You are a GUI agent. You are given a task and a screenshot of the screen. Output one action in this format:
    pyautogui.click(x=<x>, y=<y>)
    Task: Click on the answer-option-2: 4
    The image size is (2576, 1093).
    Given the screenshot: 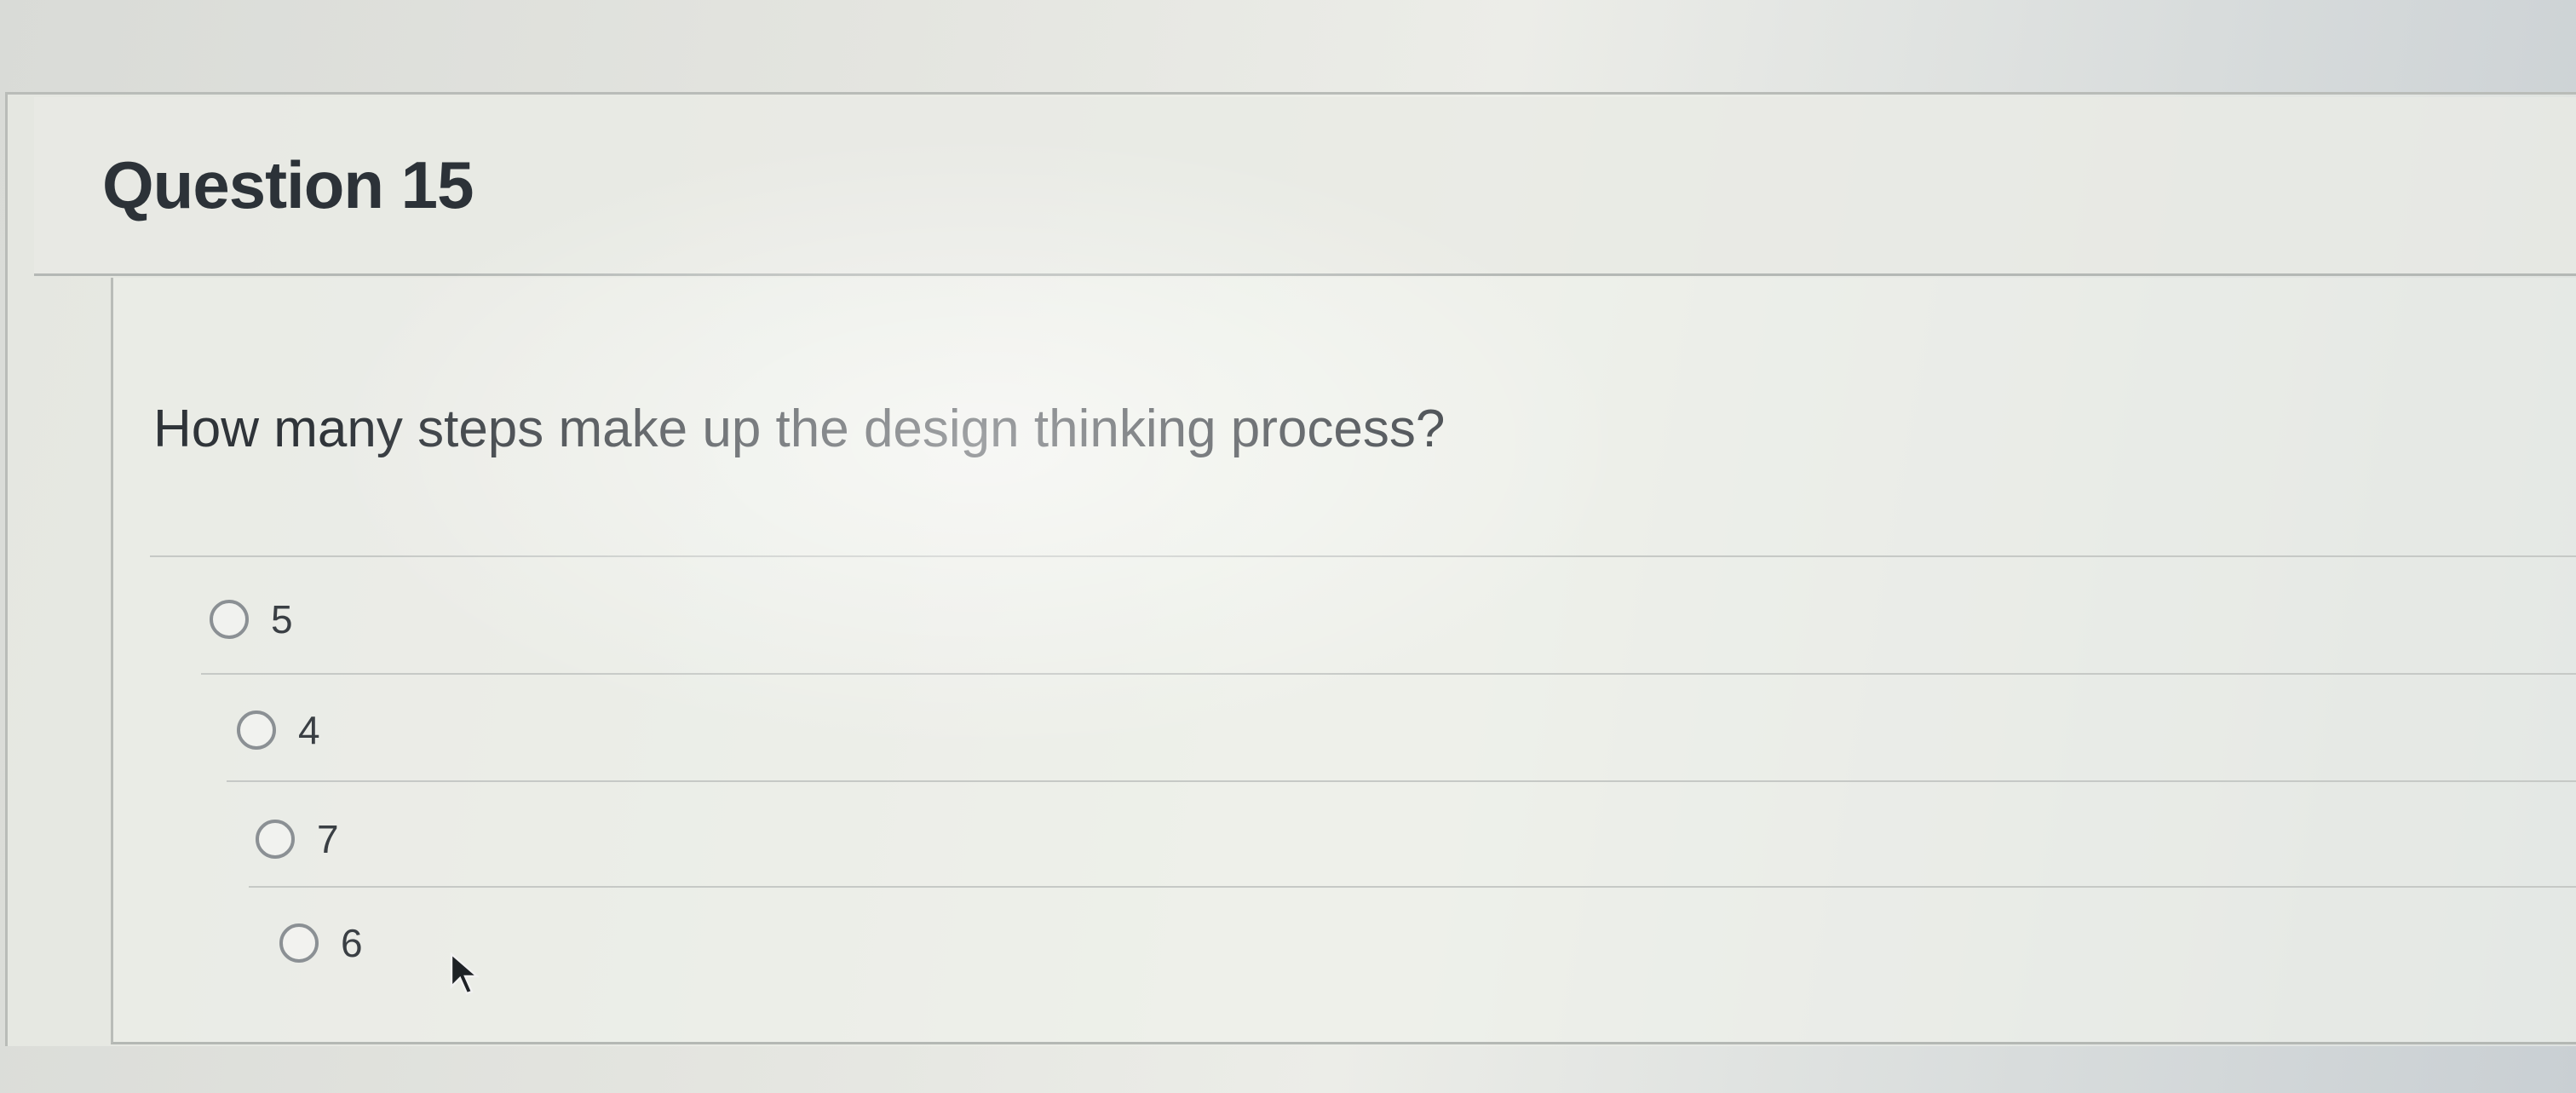 What is the action you would take?
    pyautogui.click(x=279, y=730)
    